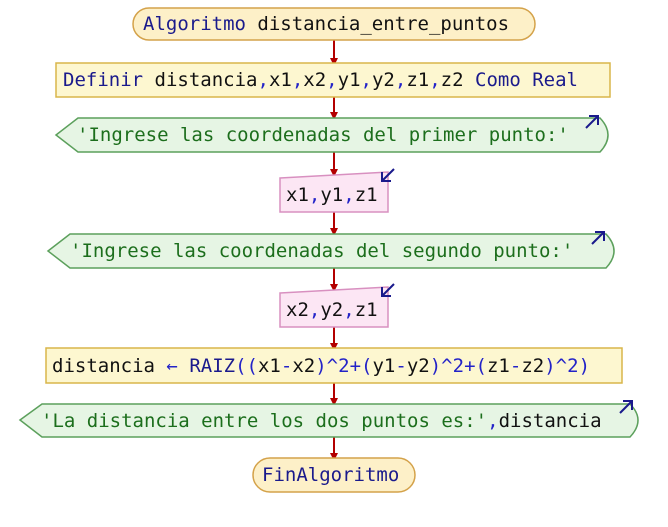 This screenshot has width=668, height=527. I want to click on como-keyword: Como, so click(498, 80).